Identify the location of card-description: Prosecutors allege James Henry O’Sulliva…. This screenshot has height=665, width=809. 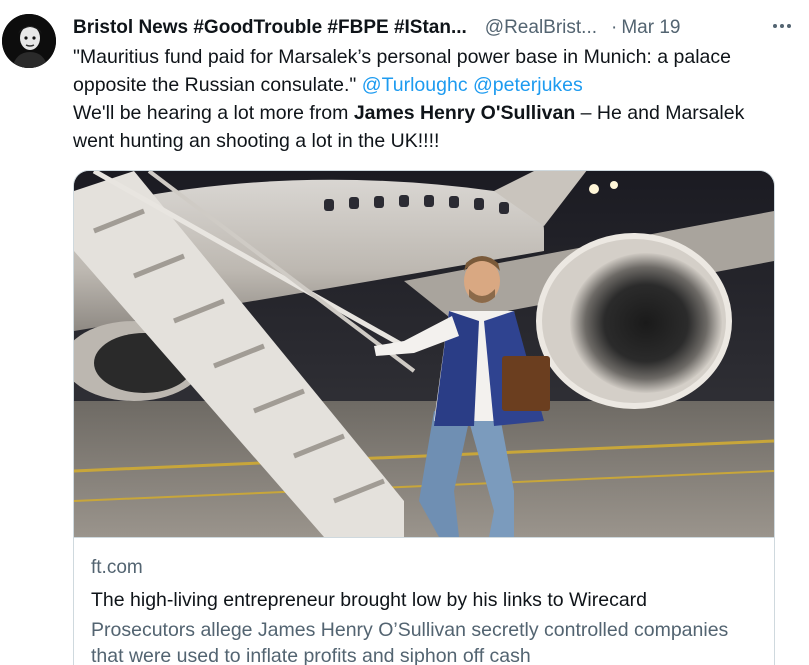
(410, 642).